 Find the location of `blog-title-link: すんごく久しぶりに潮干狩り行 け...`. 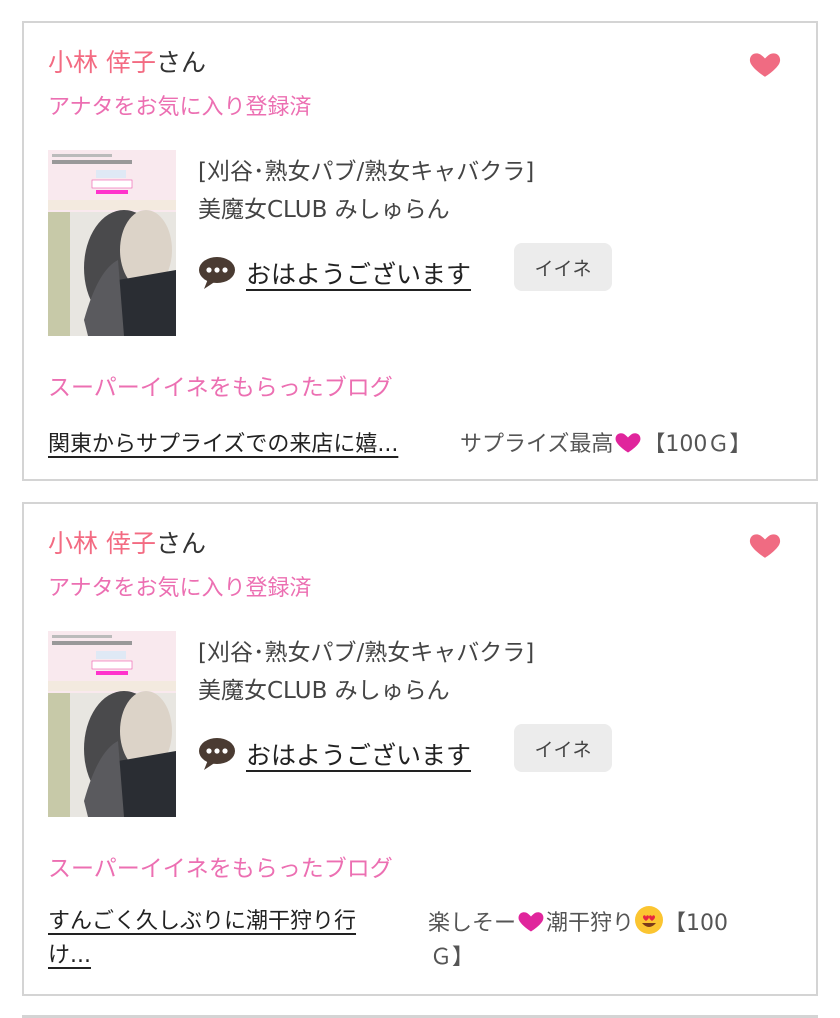

blog-title-link: すんごく久しぶりに潮干狩り行 け... is located at coordinates (202, 939).